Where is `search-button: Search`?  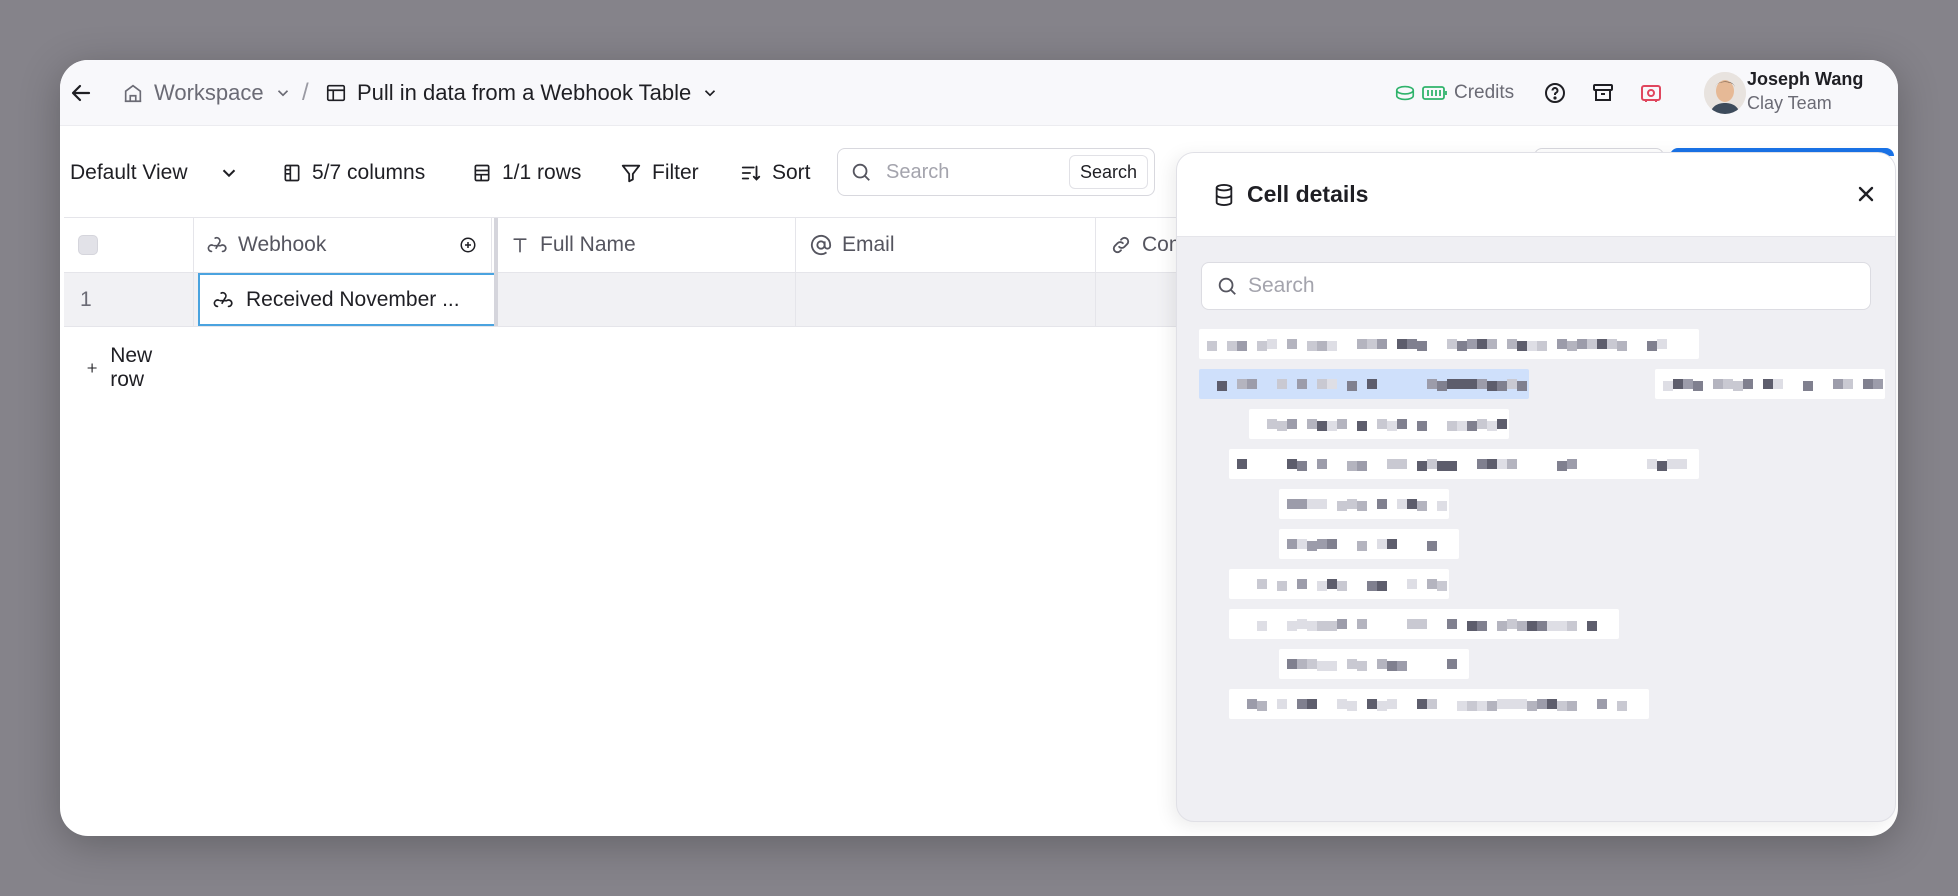
search-button: Search is located at coordinates (1108, 172).